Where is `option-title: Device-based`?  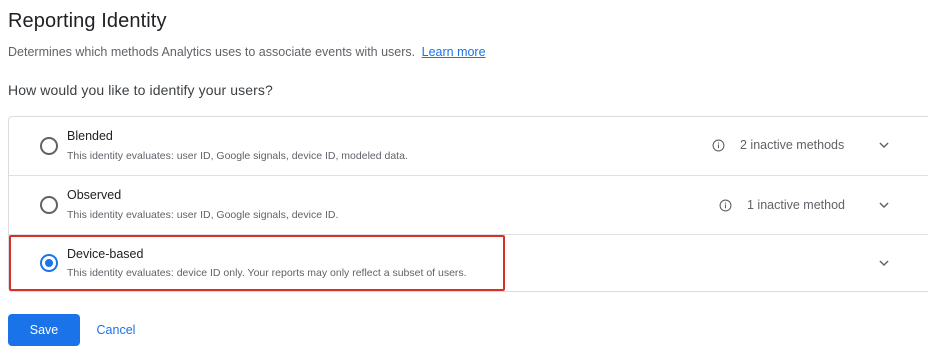 option-title: Device-based is located at coordinates (105, 254).